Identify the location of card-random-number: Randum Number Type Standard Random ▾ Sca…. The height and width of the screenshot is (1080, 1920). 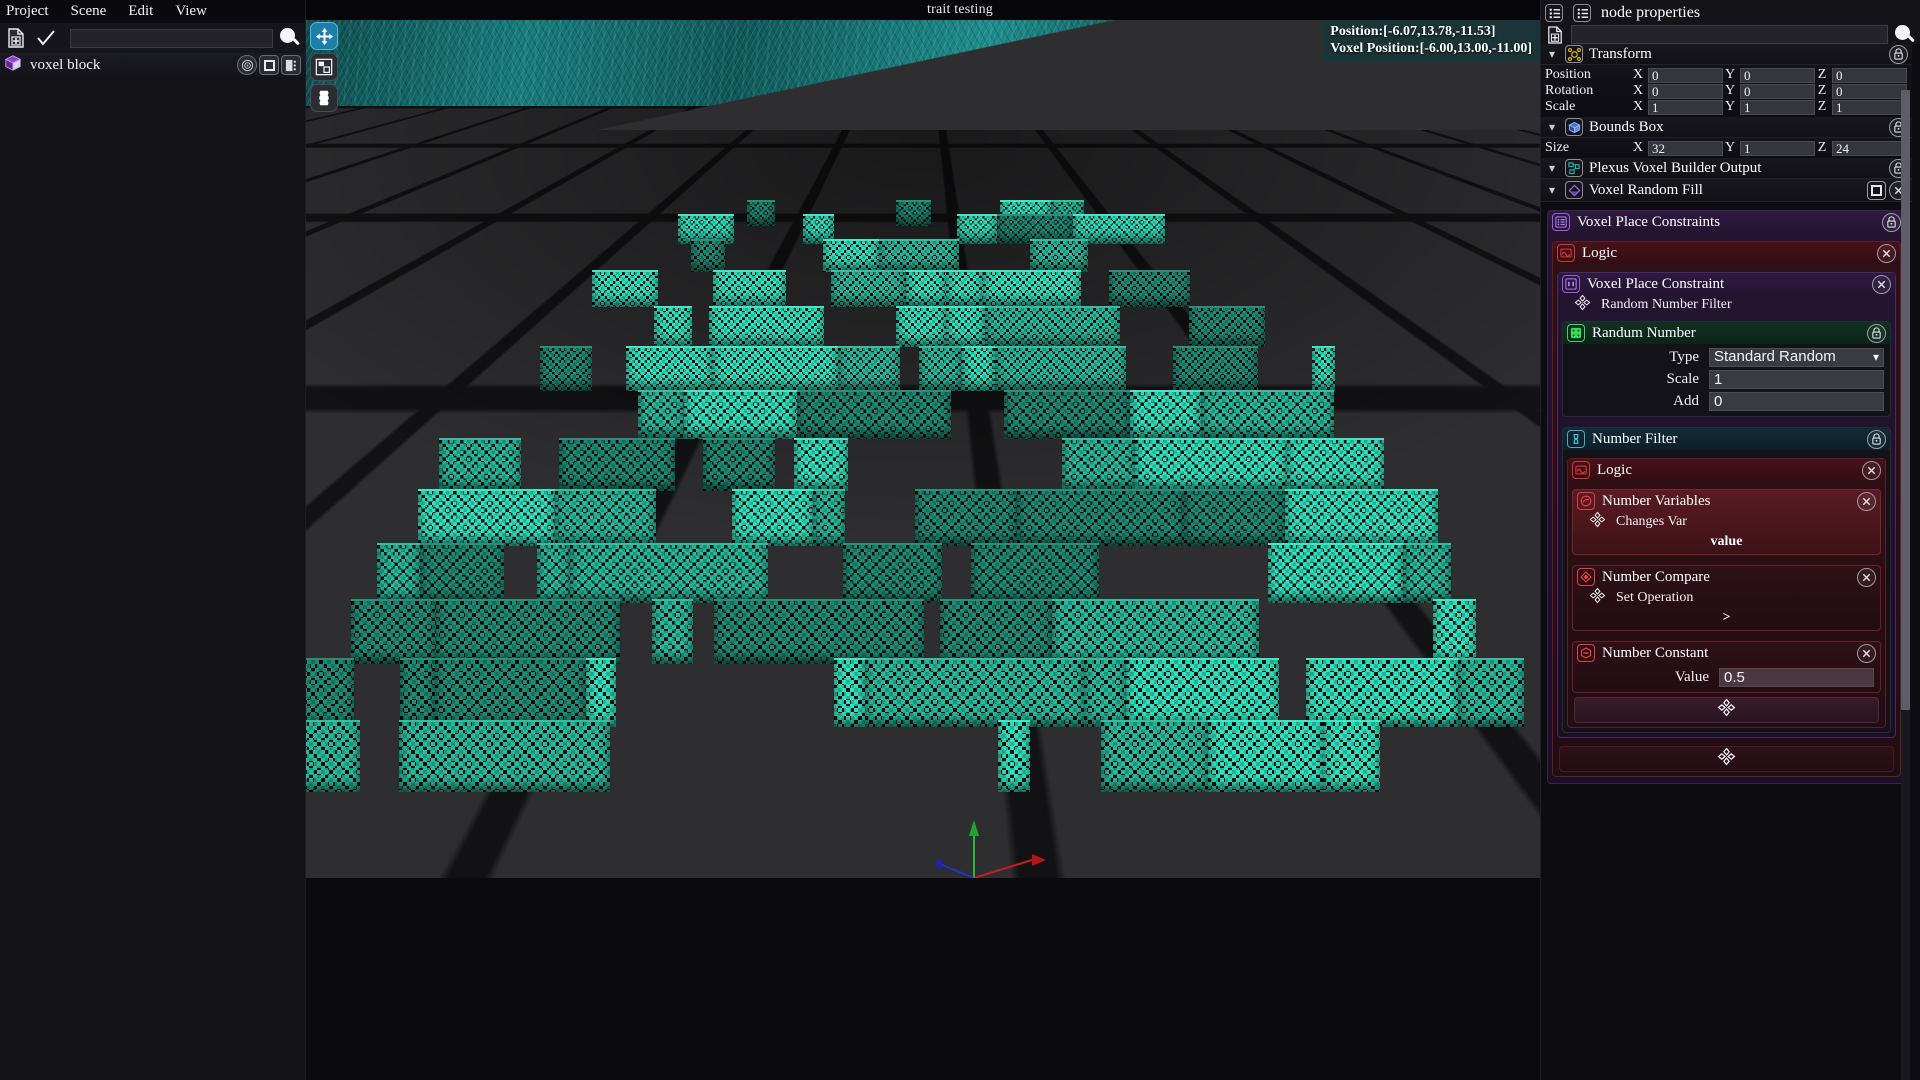
(1726, 369).